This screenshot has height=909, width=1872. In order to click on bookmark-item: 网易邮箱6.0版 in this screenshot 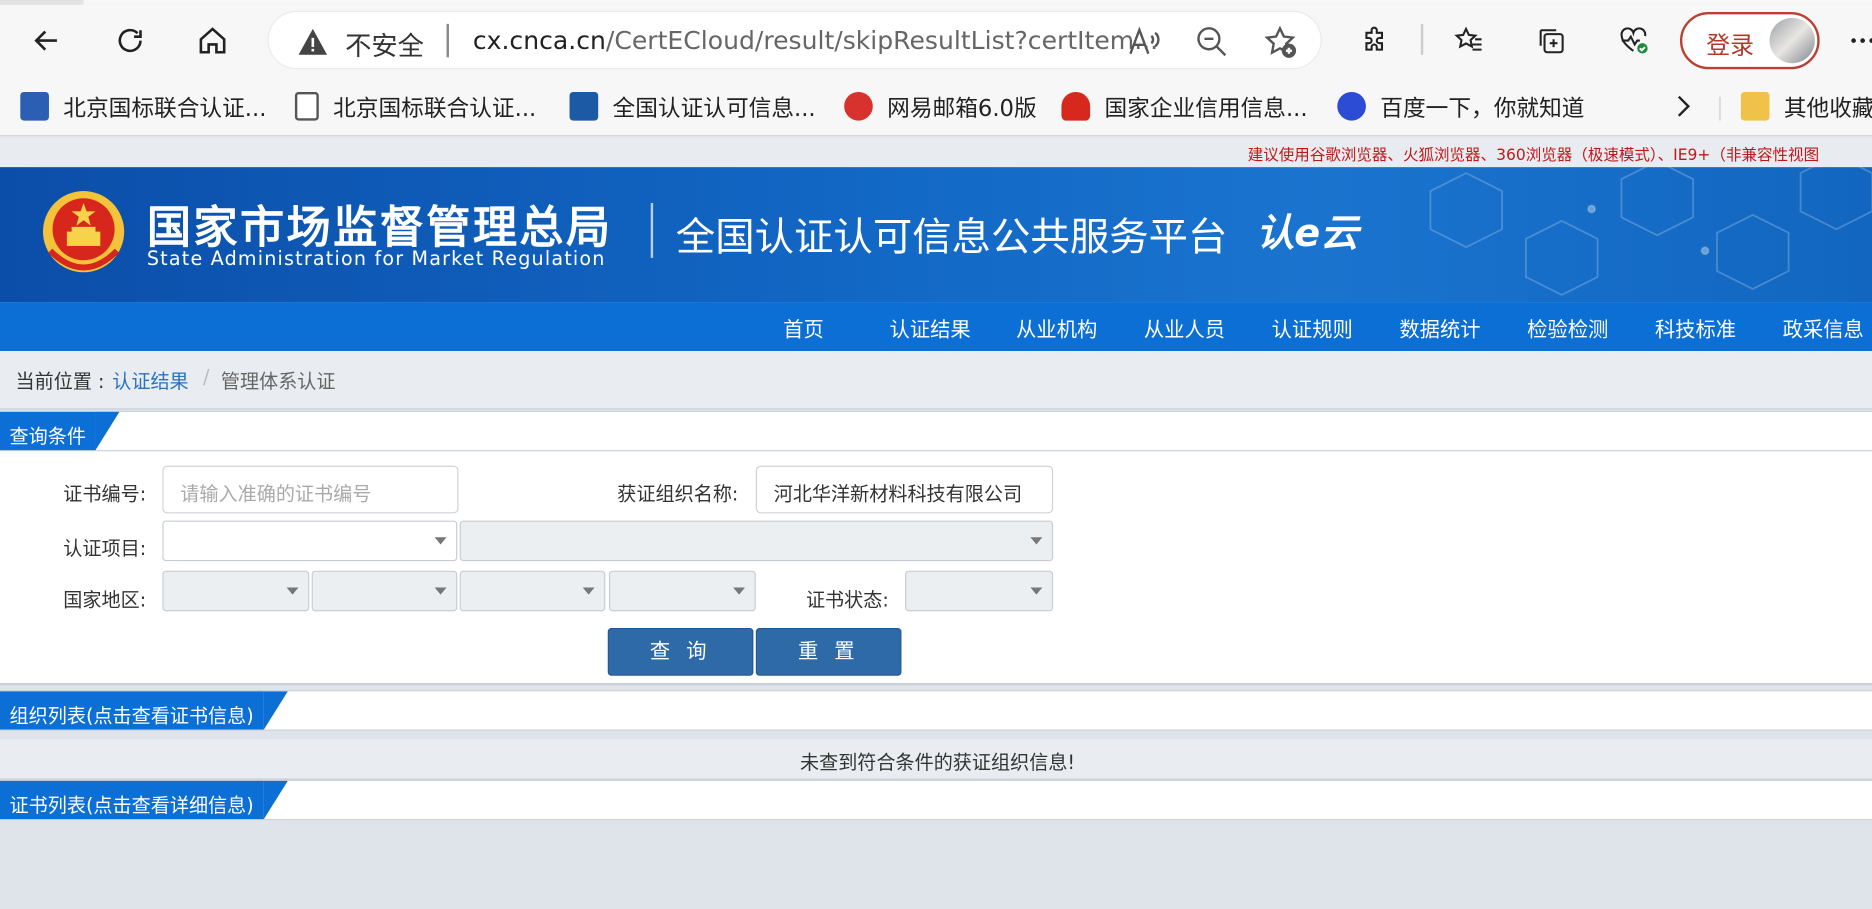, I will do `click(940, 106)`.